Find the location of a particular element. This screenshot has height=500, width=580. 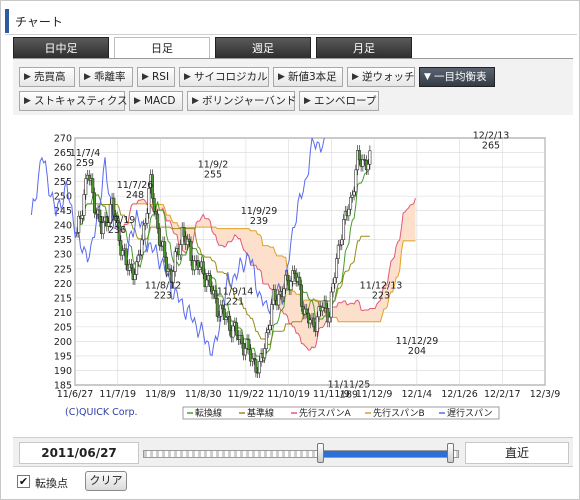

turning-point-value: 265 is located at coordinates (491, 146).